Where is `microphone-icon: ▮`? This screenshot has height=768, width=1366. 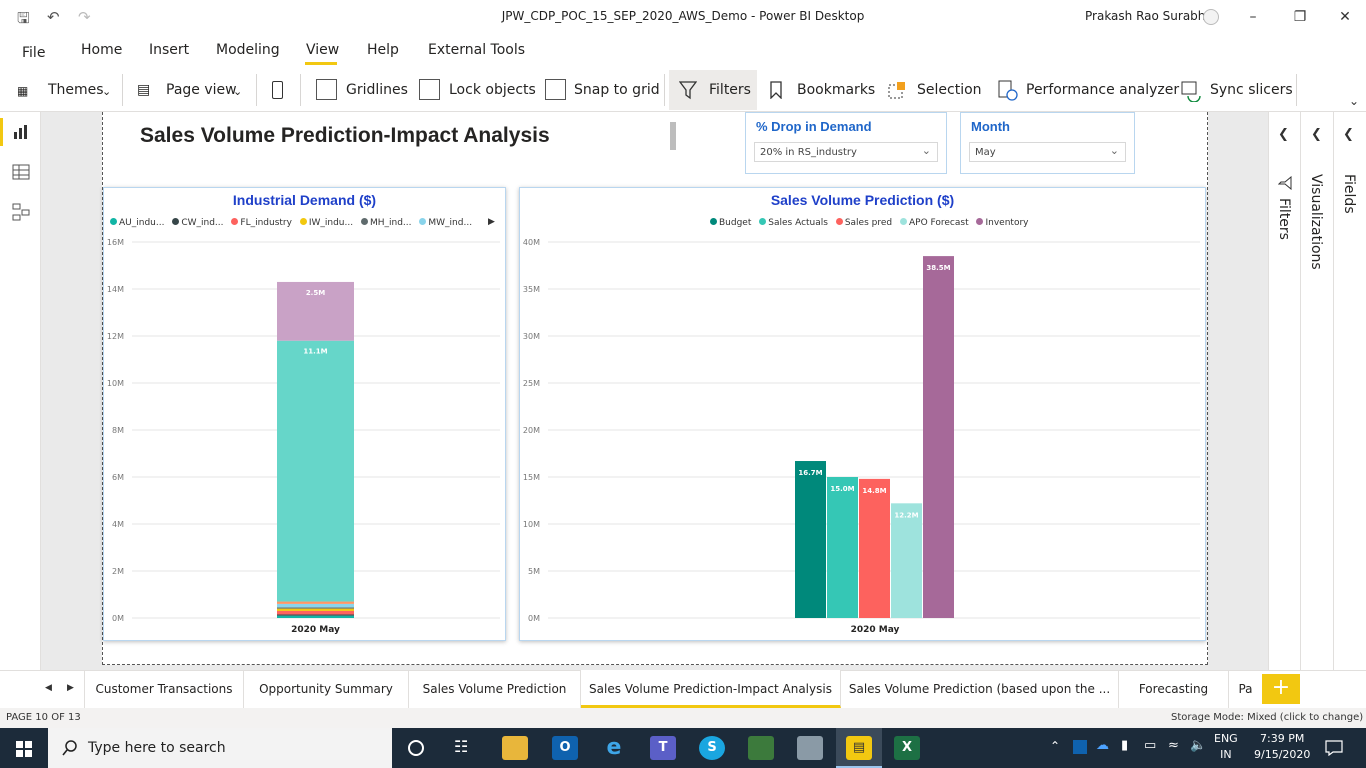 microphone-icon: ▮ is located at coordinates (1124, 745).